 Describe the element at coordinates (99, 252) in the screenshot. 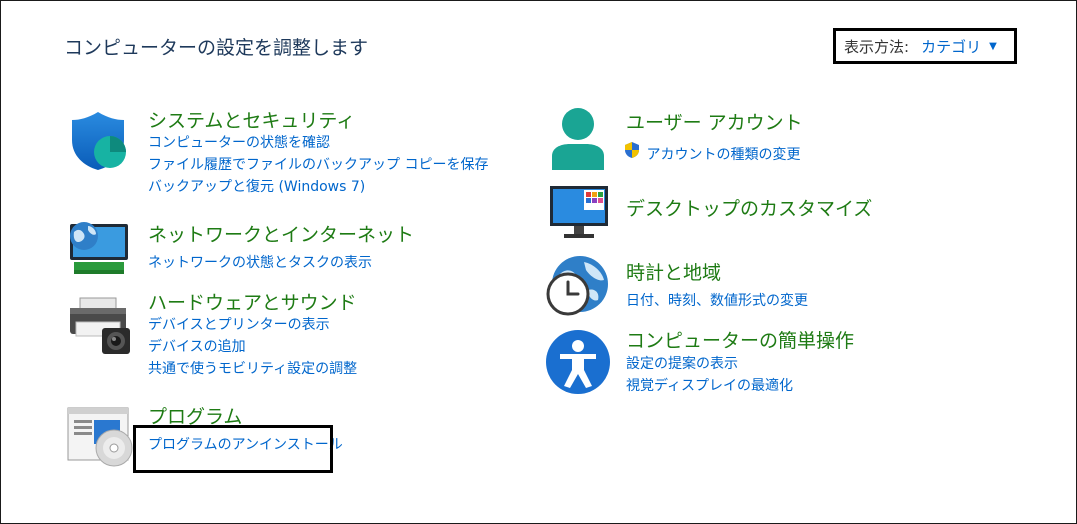

I see `network-globe-icon` at that location.